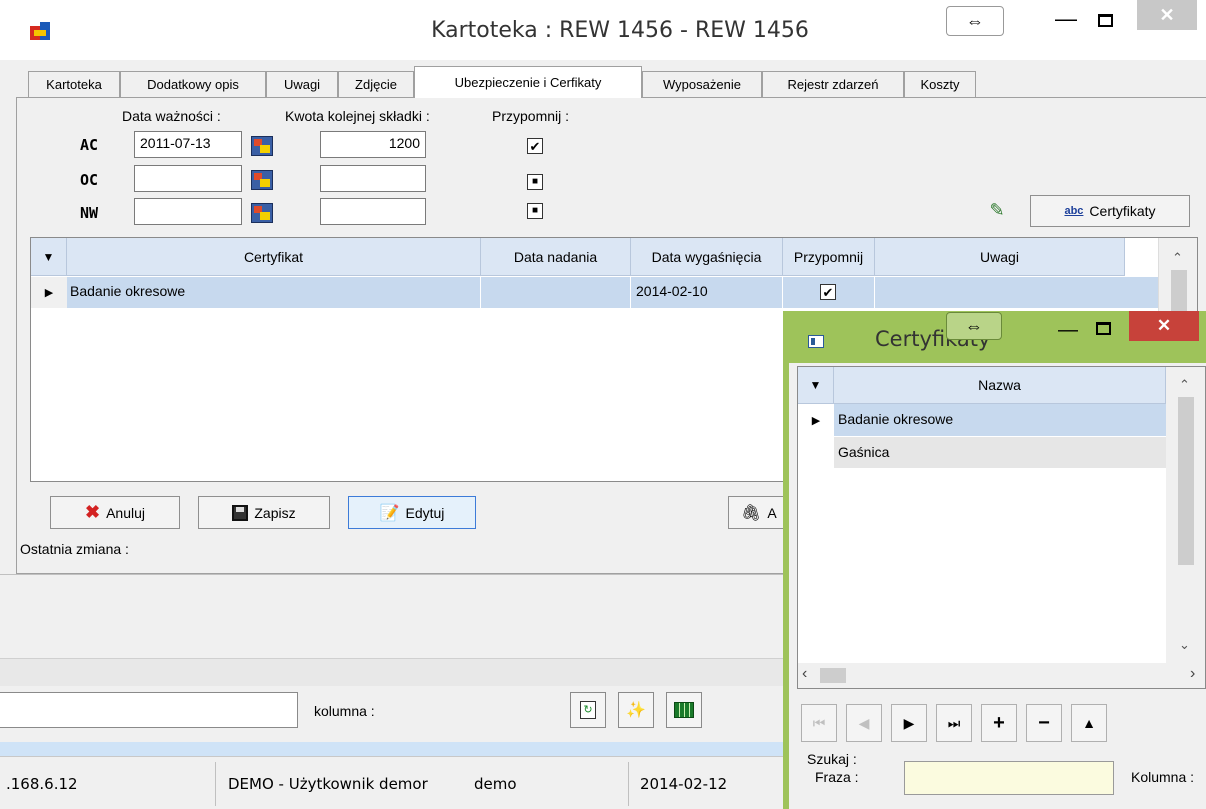  I want to click on cell-data-nadania, so click(556, 292).